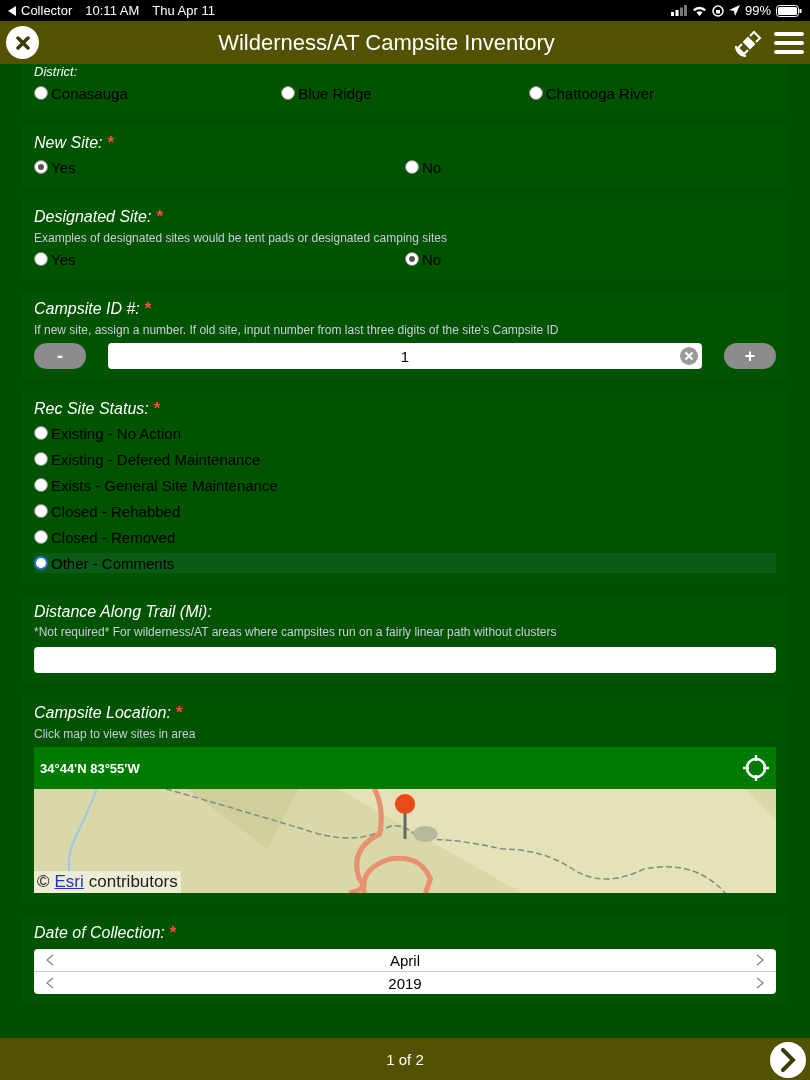 This screenshot has width=810, height=1080. What do you see at coordinates (386, 42) in the screenshot?
I see `form-title: Wilderness/AT Campsite Inventory` at bounding box center [386, 42].